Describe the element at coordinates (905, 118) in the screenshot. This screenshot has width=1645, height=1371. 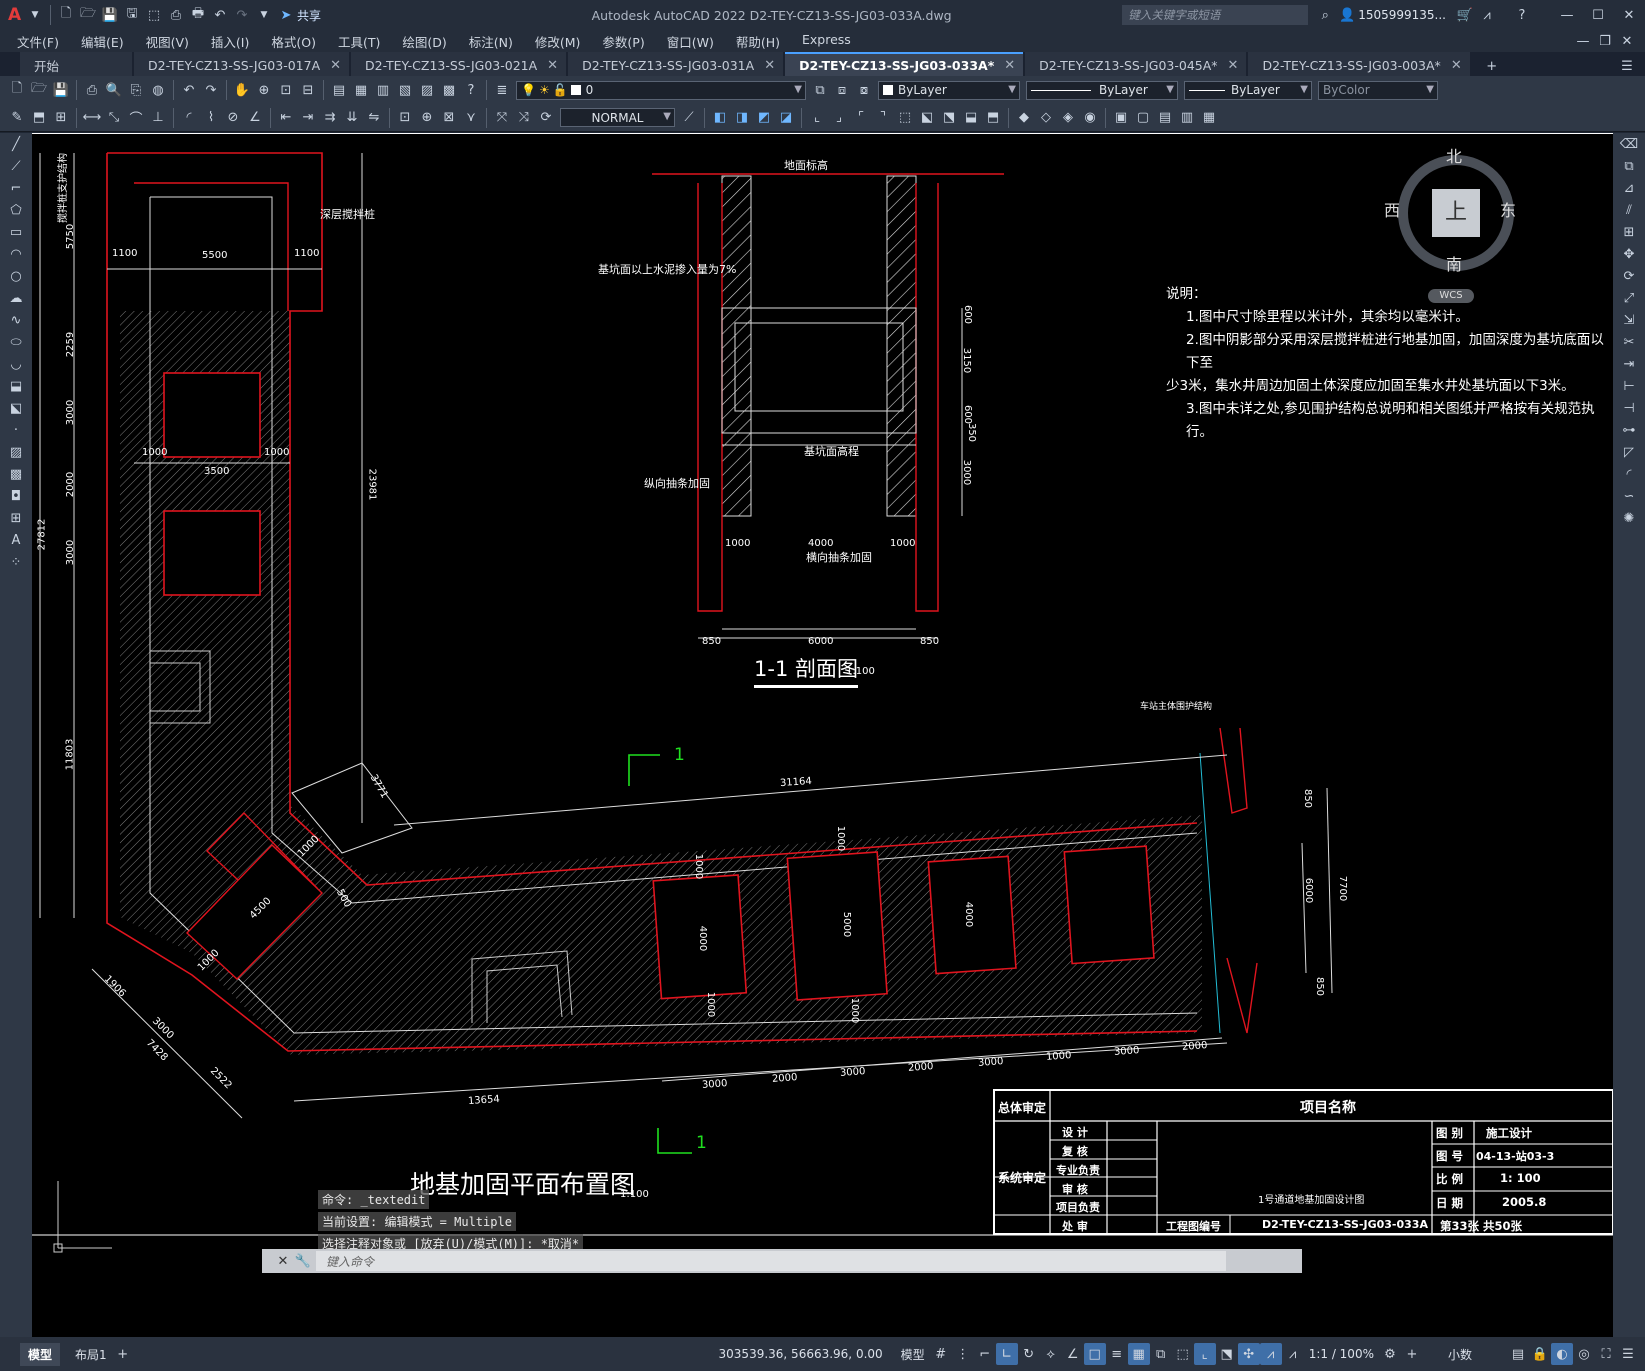
I see `ucs-object-icon: ⬚` at that location.